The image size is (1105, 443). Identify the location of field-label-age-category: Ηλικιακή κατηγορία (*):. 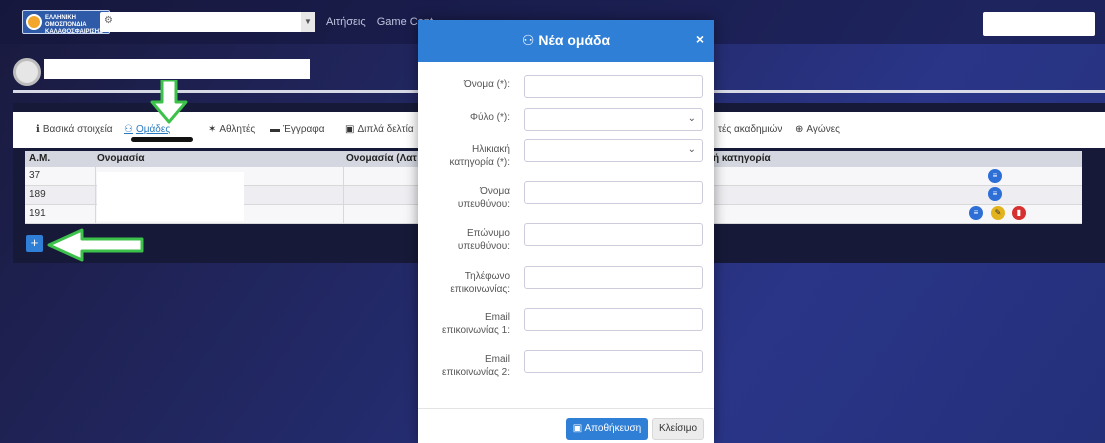
(479, 156).